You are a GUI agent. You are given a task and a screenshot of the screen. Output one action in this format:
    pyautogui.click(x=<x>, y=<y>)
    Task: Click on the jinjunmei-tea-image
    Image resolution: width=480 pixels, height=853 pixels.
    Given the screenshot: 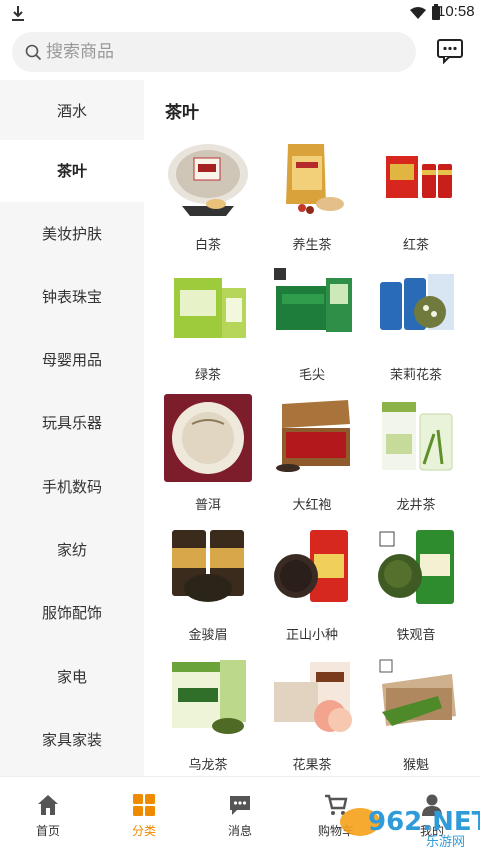 What is the action you would take?
    pyautogui.click(x=208, y=568)
    